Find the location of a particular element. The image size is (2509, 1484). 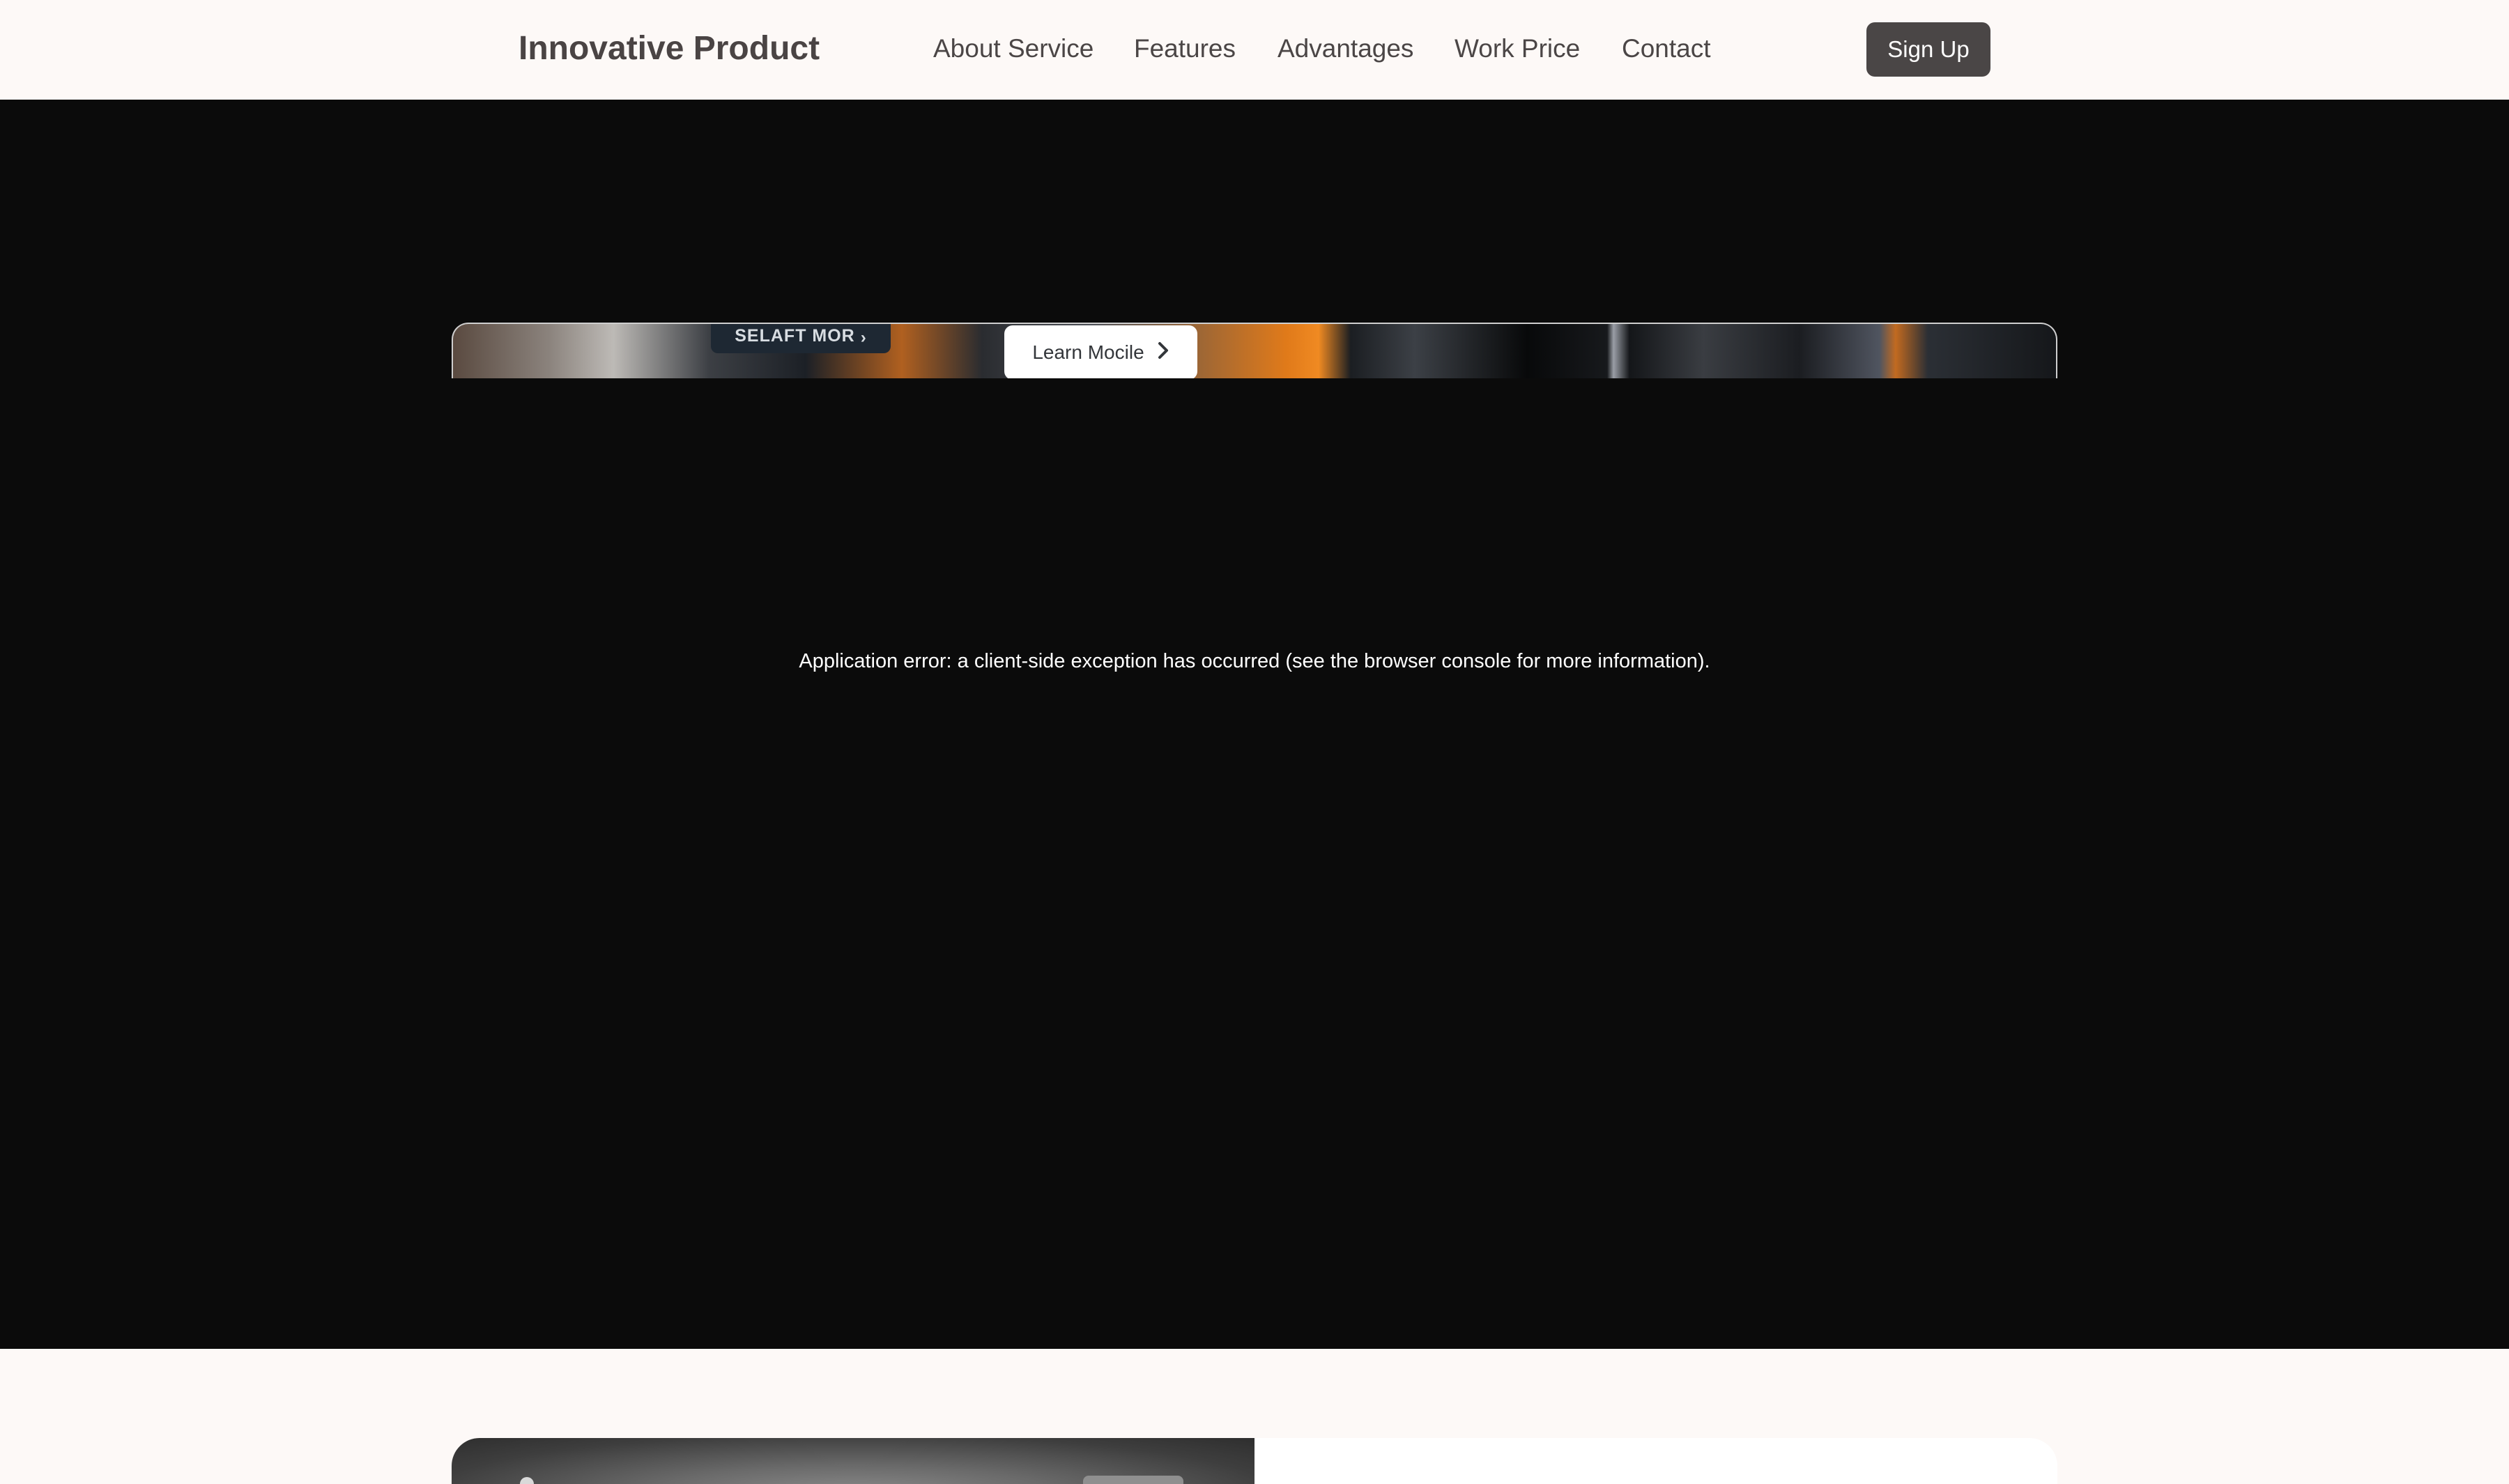

chevron-right-icon is located at coordinates (1163, 352).